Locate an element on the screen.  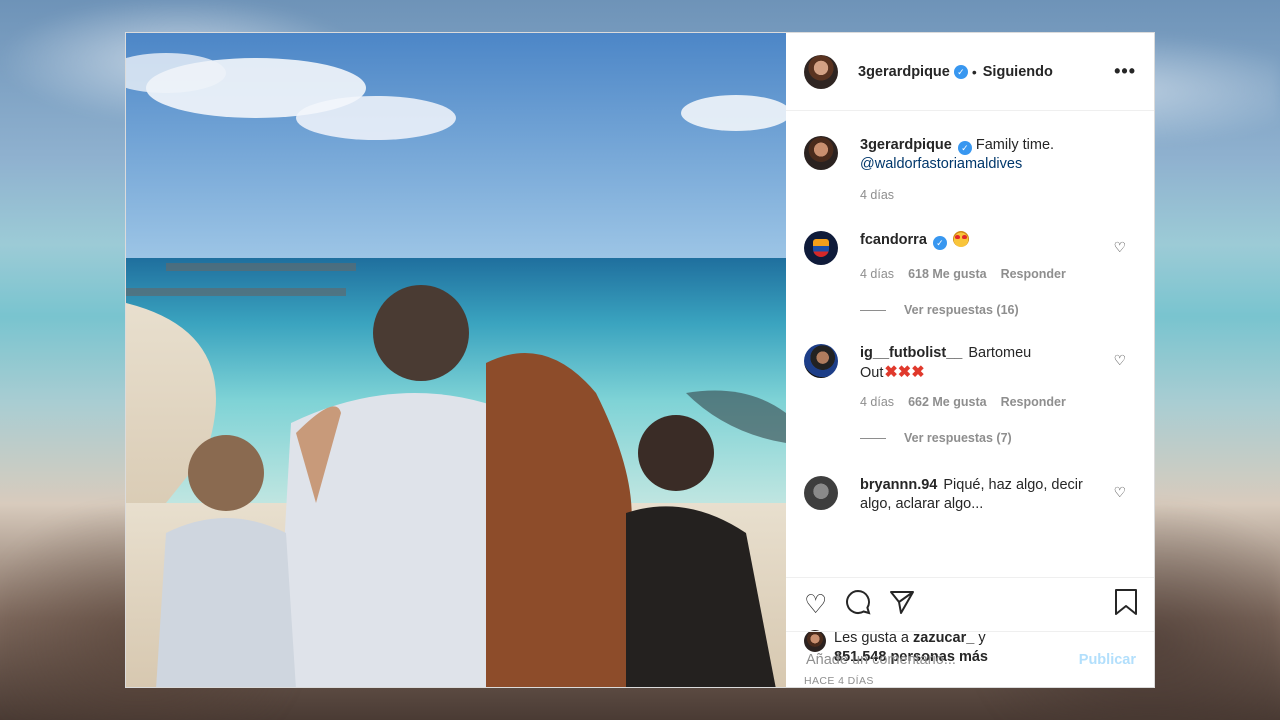
more-options-icon: ••• is located at coordinates (1125, 71).